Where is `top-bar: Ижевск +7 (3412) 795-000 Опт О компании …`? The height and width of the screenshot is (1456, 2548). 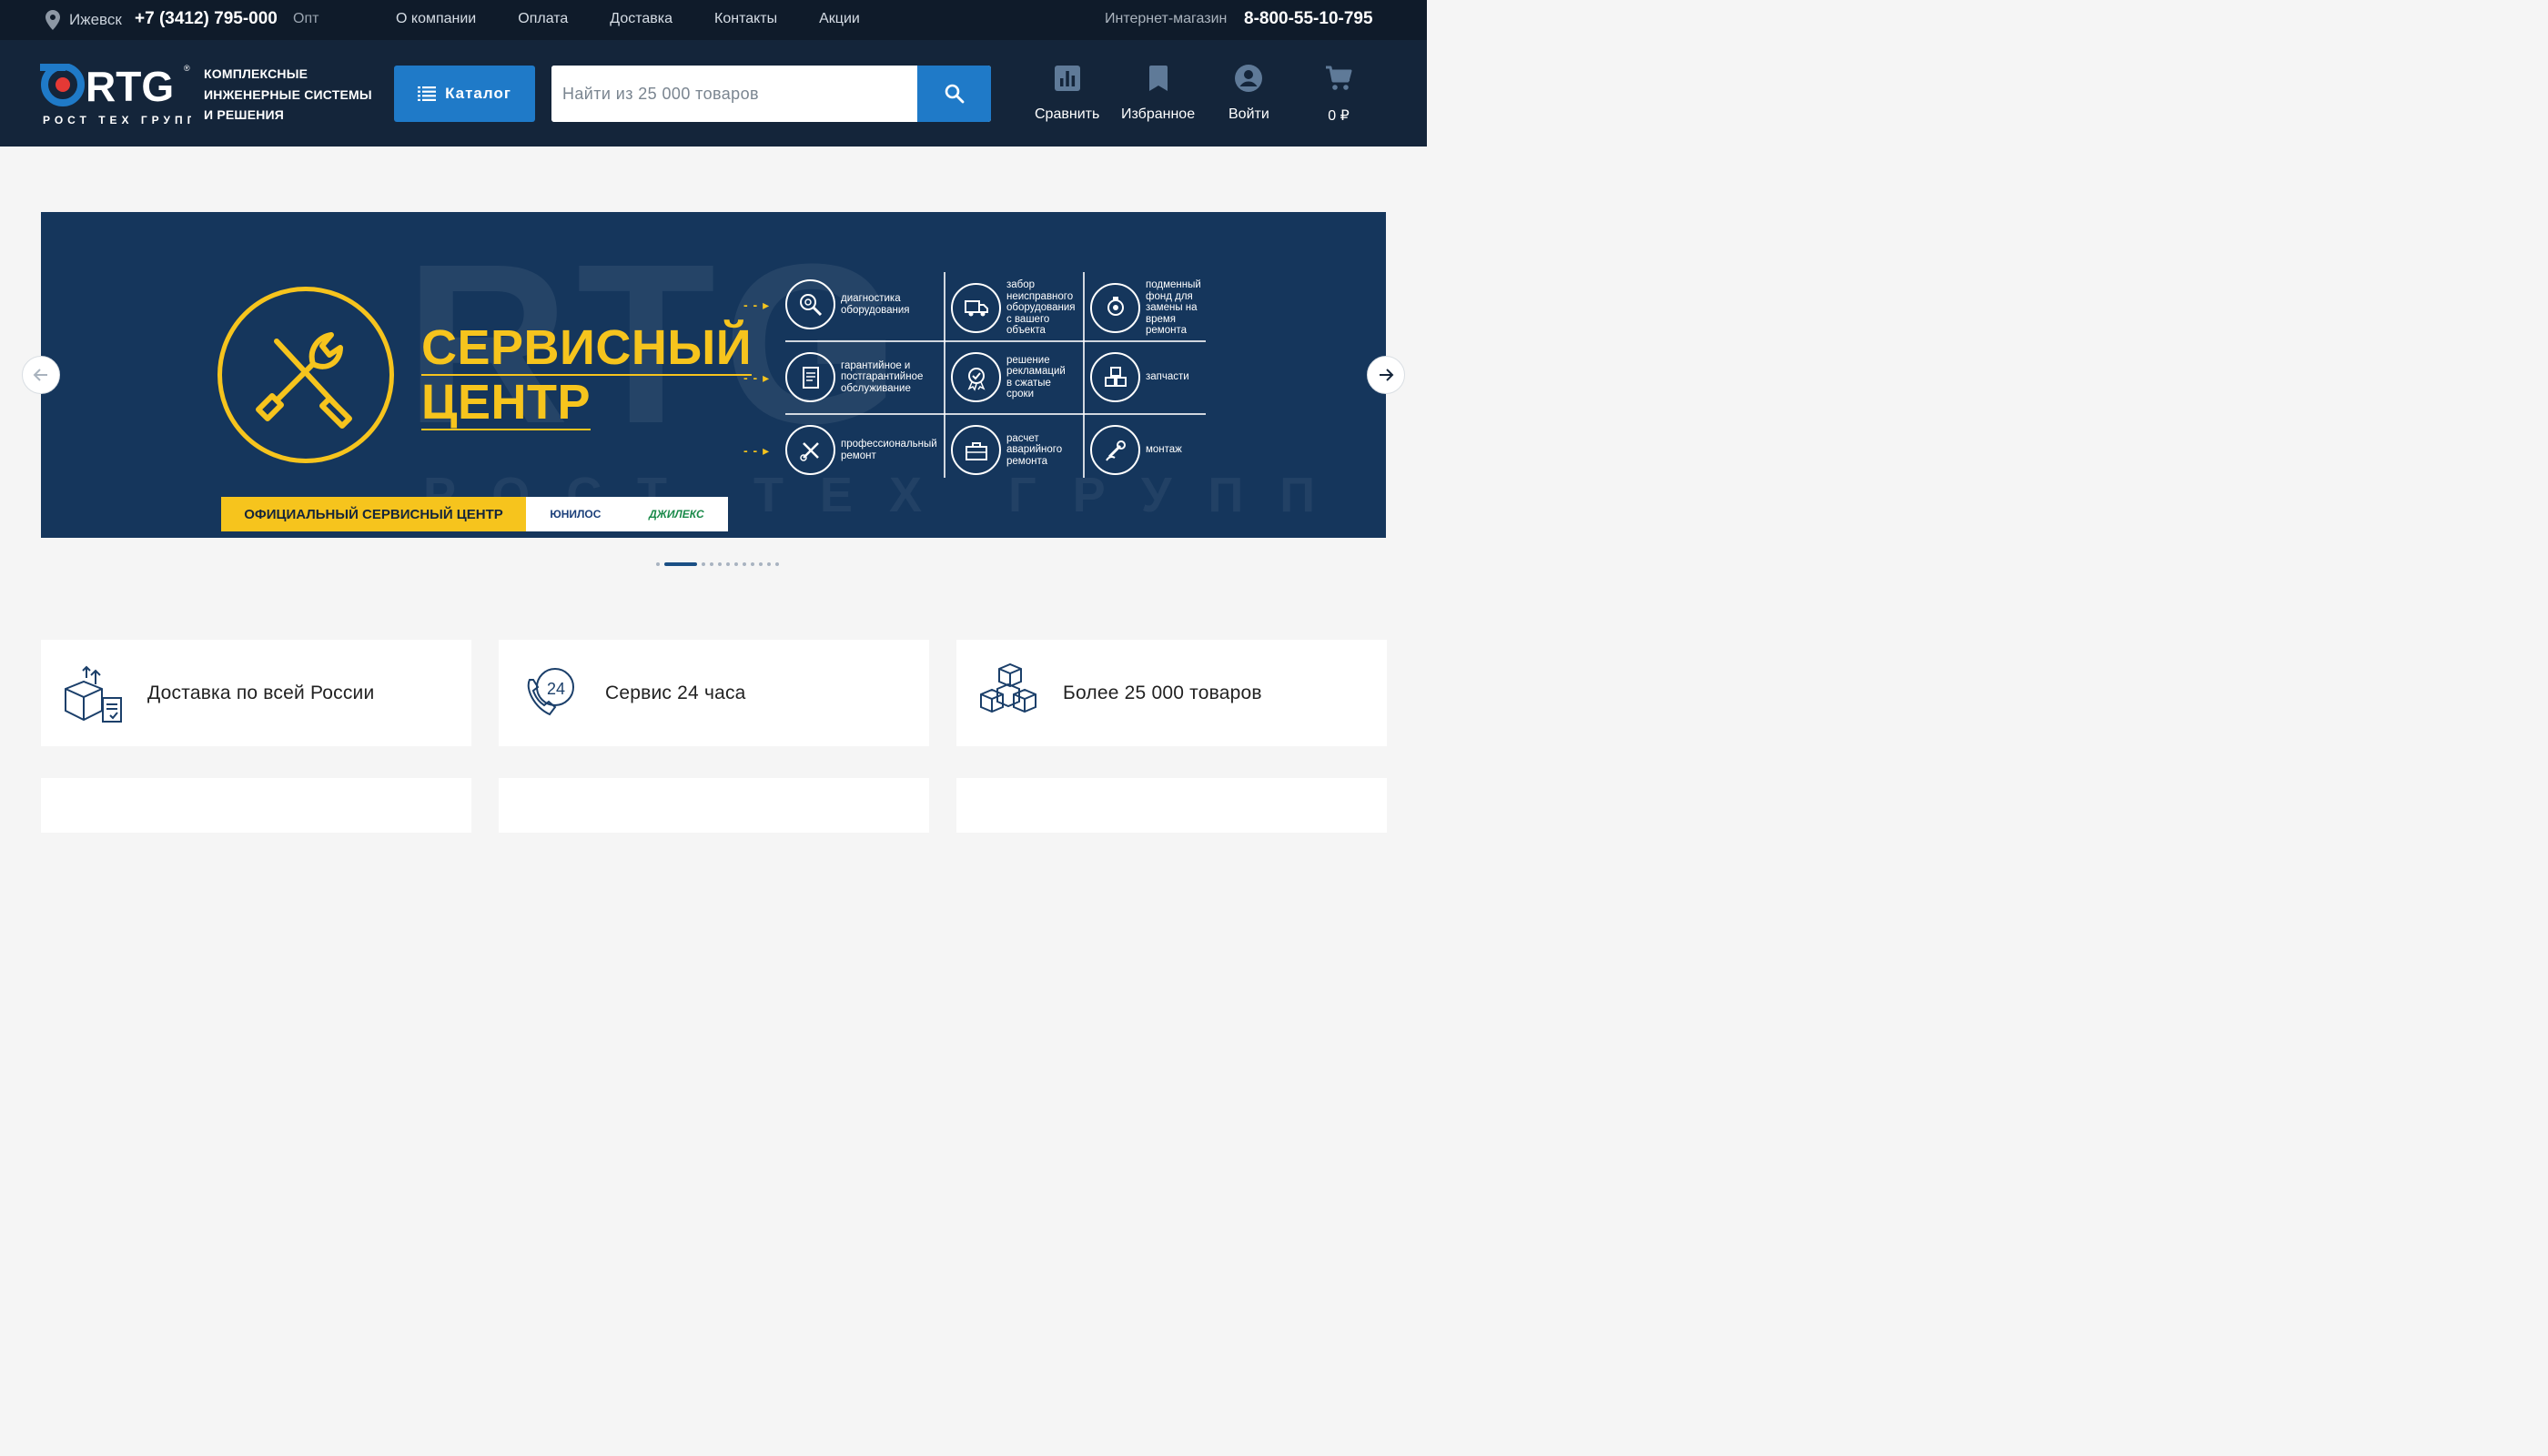
top-bar: Ижевск +7 (3412) 795-000 Опт О компании … is located at coordinates (714, 20).